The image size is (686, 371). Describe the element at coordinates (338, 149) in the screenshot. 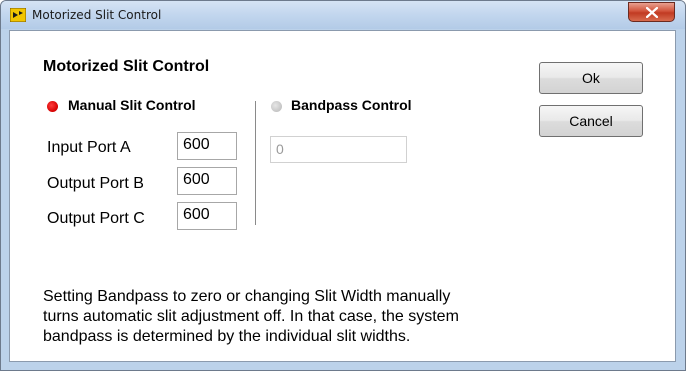

I see `bandpass-field: 0` at that location.